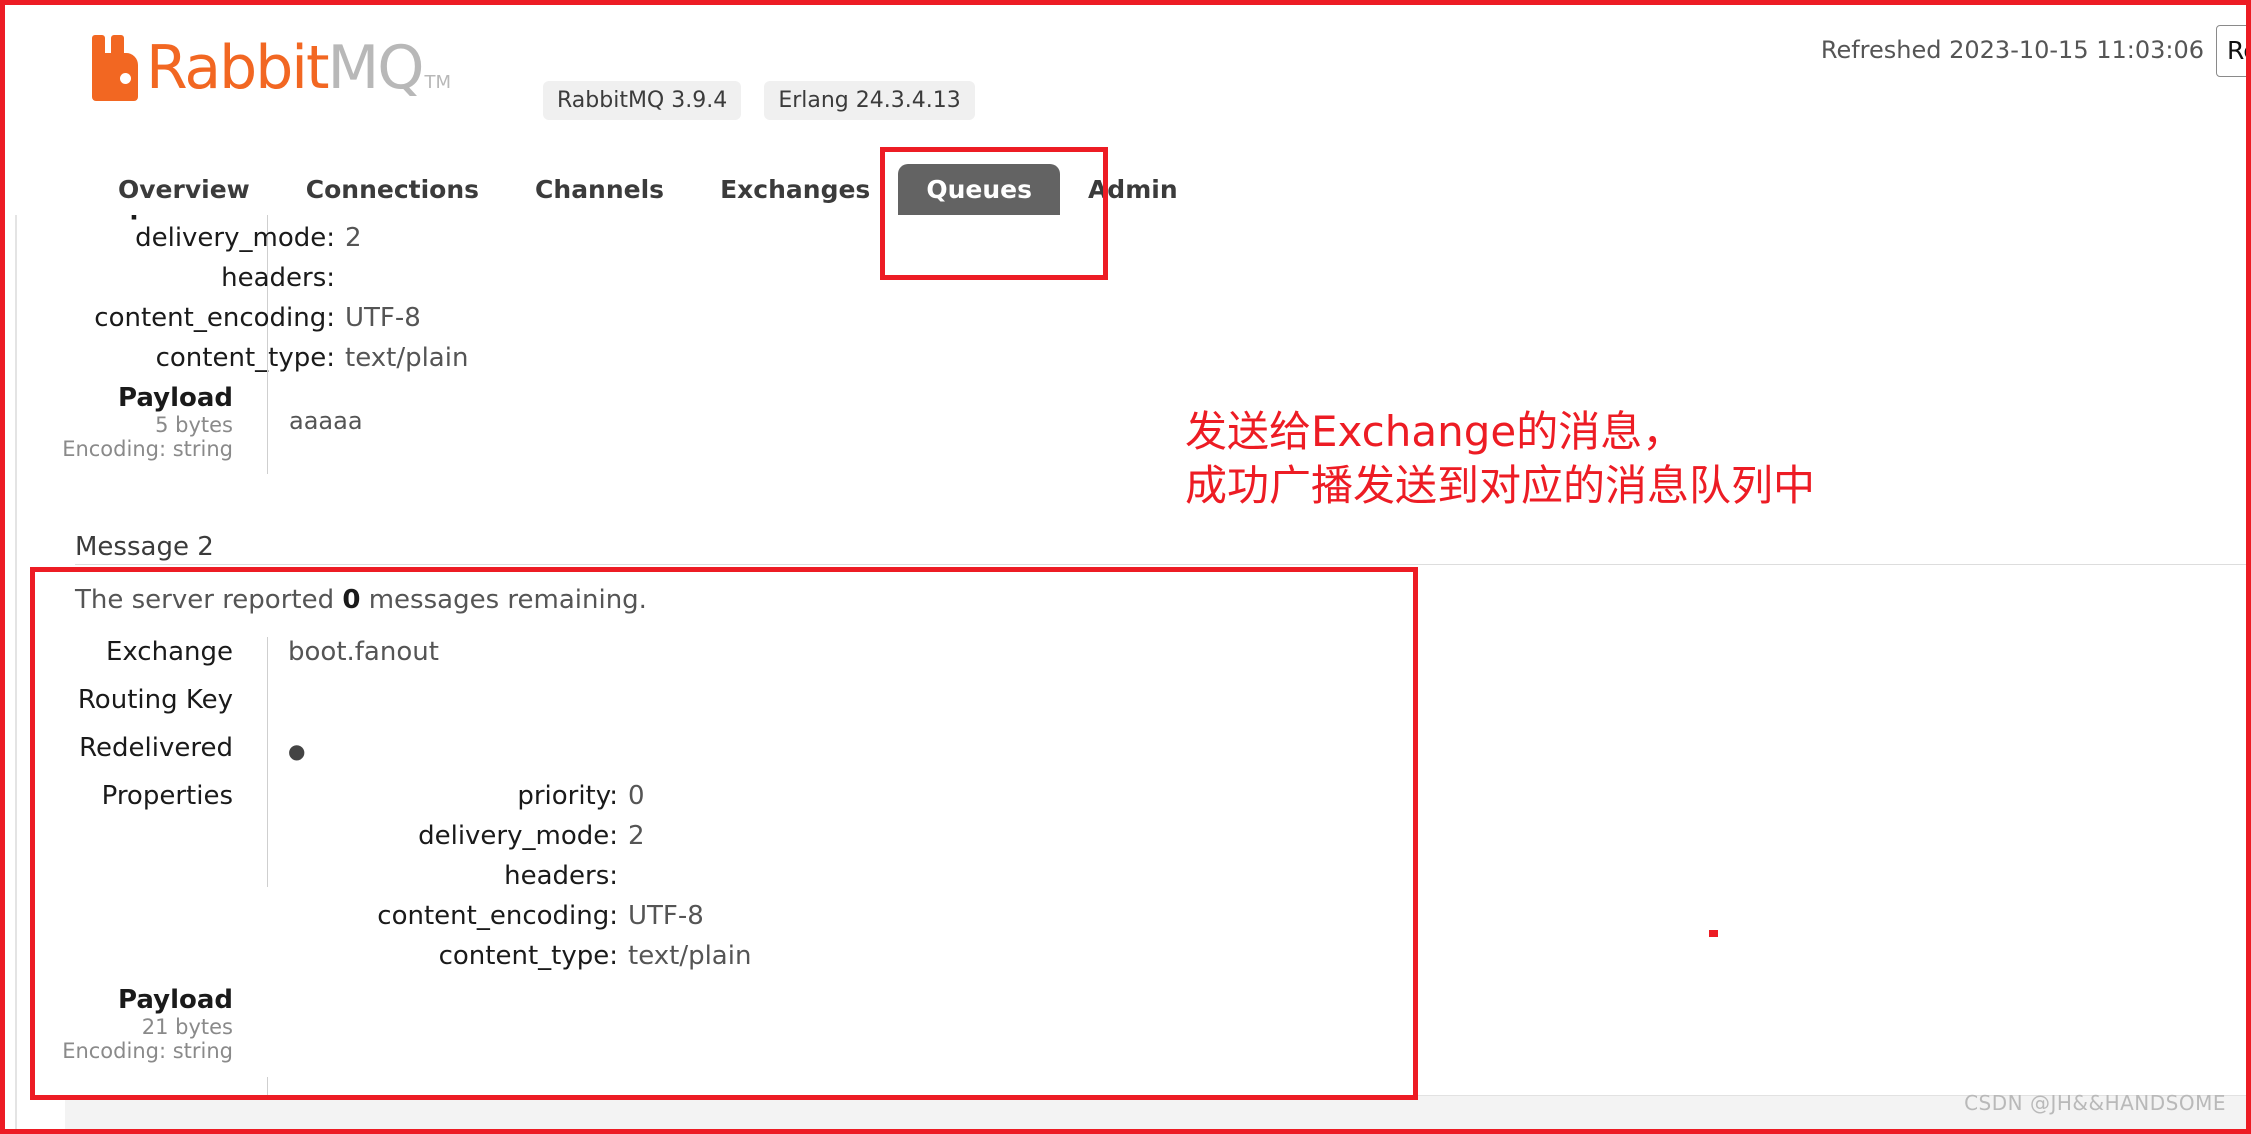 The width and height of the screenshot is (2251, 1134). I want to click on tab-queues: Queues, so click(979, 189).